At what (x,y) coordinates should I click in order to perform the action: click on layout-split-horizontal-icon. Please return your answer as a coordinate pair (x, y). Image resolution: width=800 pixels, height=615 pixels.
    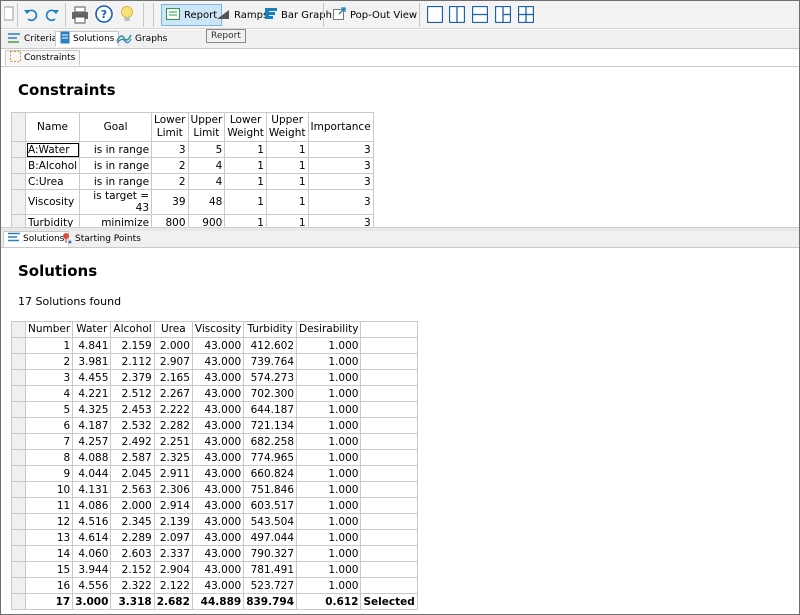
    Looking at the image, I should click on (480, 15).